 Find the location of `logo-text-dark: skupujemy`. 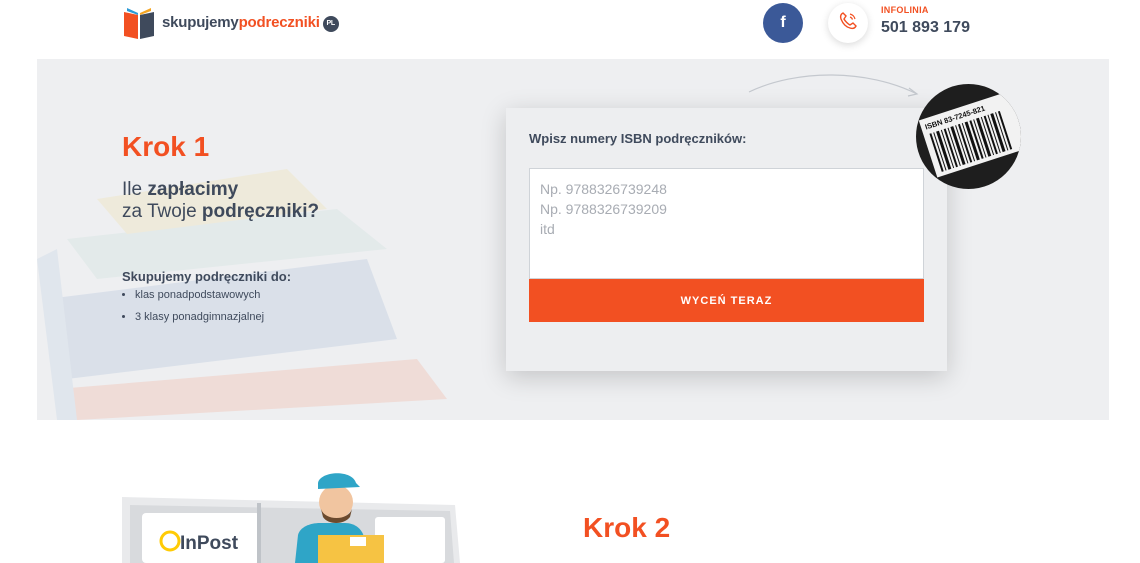

logo-text-dark: skupujemy is located at coordinates (200, 23).